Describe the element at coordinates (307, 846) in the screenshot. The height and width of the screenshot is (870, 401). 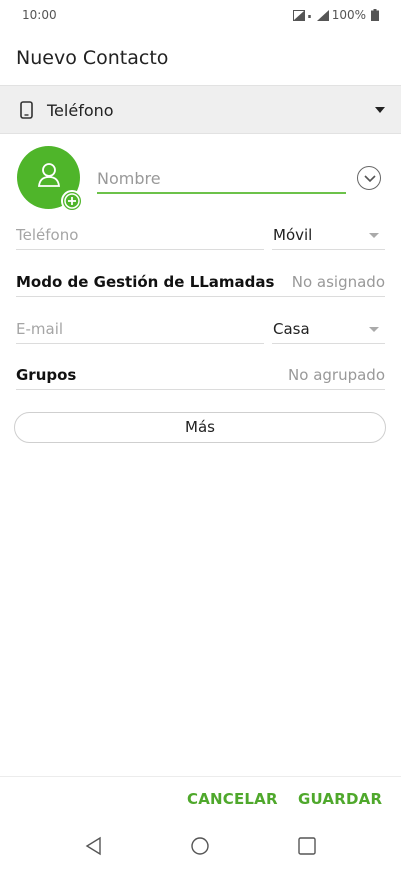
I see `recents-icon` at that location.